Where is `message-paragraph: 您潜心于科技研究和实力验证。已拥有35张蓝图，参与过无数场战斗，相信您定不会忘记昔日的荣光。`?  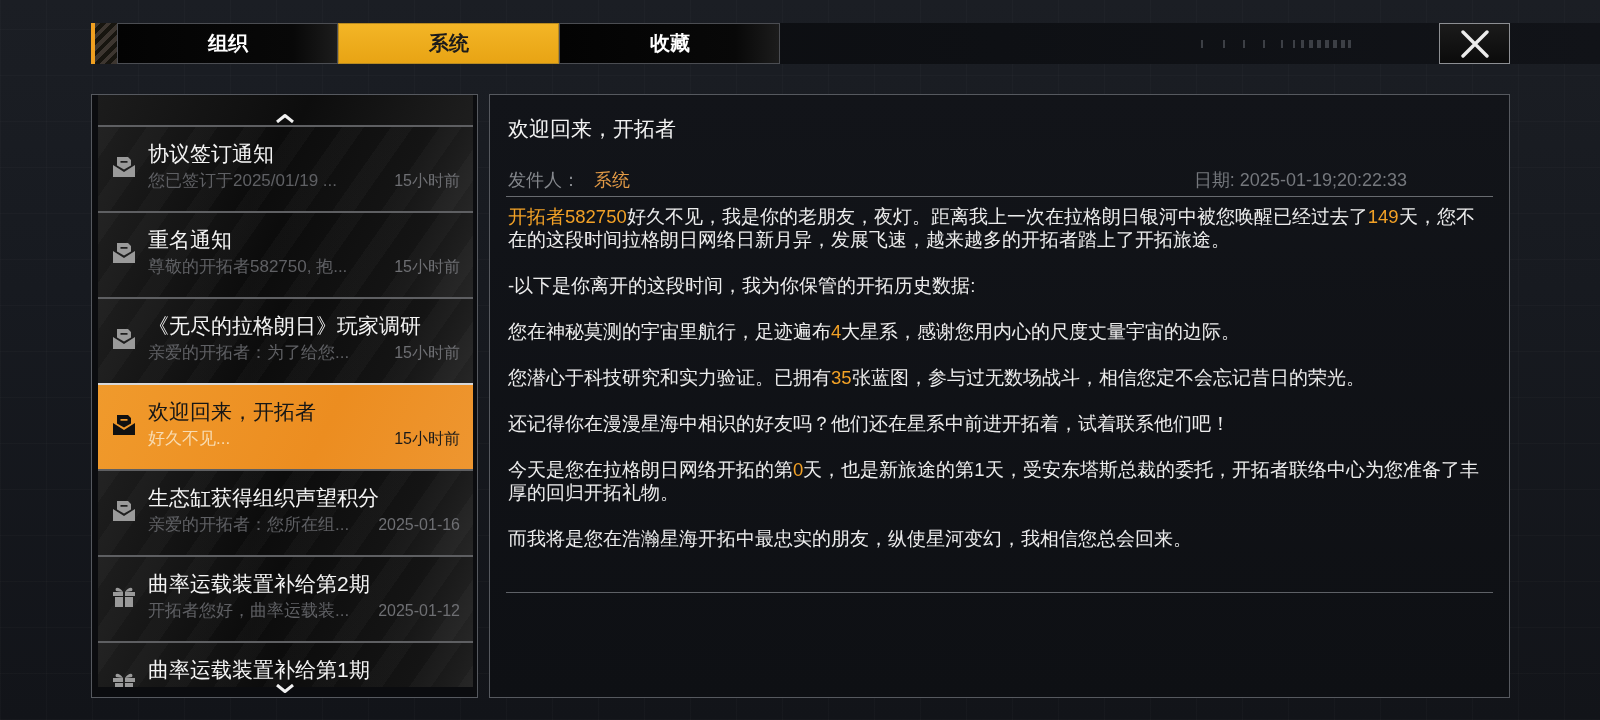 message-paragraph: 您潜心于科技研究和实力验证。已拥有35张蓝图，参与过无数场战斗，相信您定不会忘记昔日的荣光。 is located at coordinates (937, 377).